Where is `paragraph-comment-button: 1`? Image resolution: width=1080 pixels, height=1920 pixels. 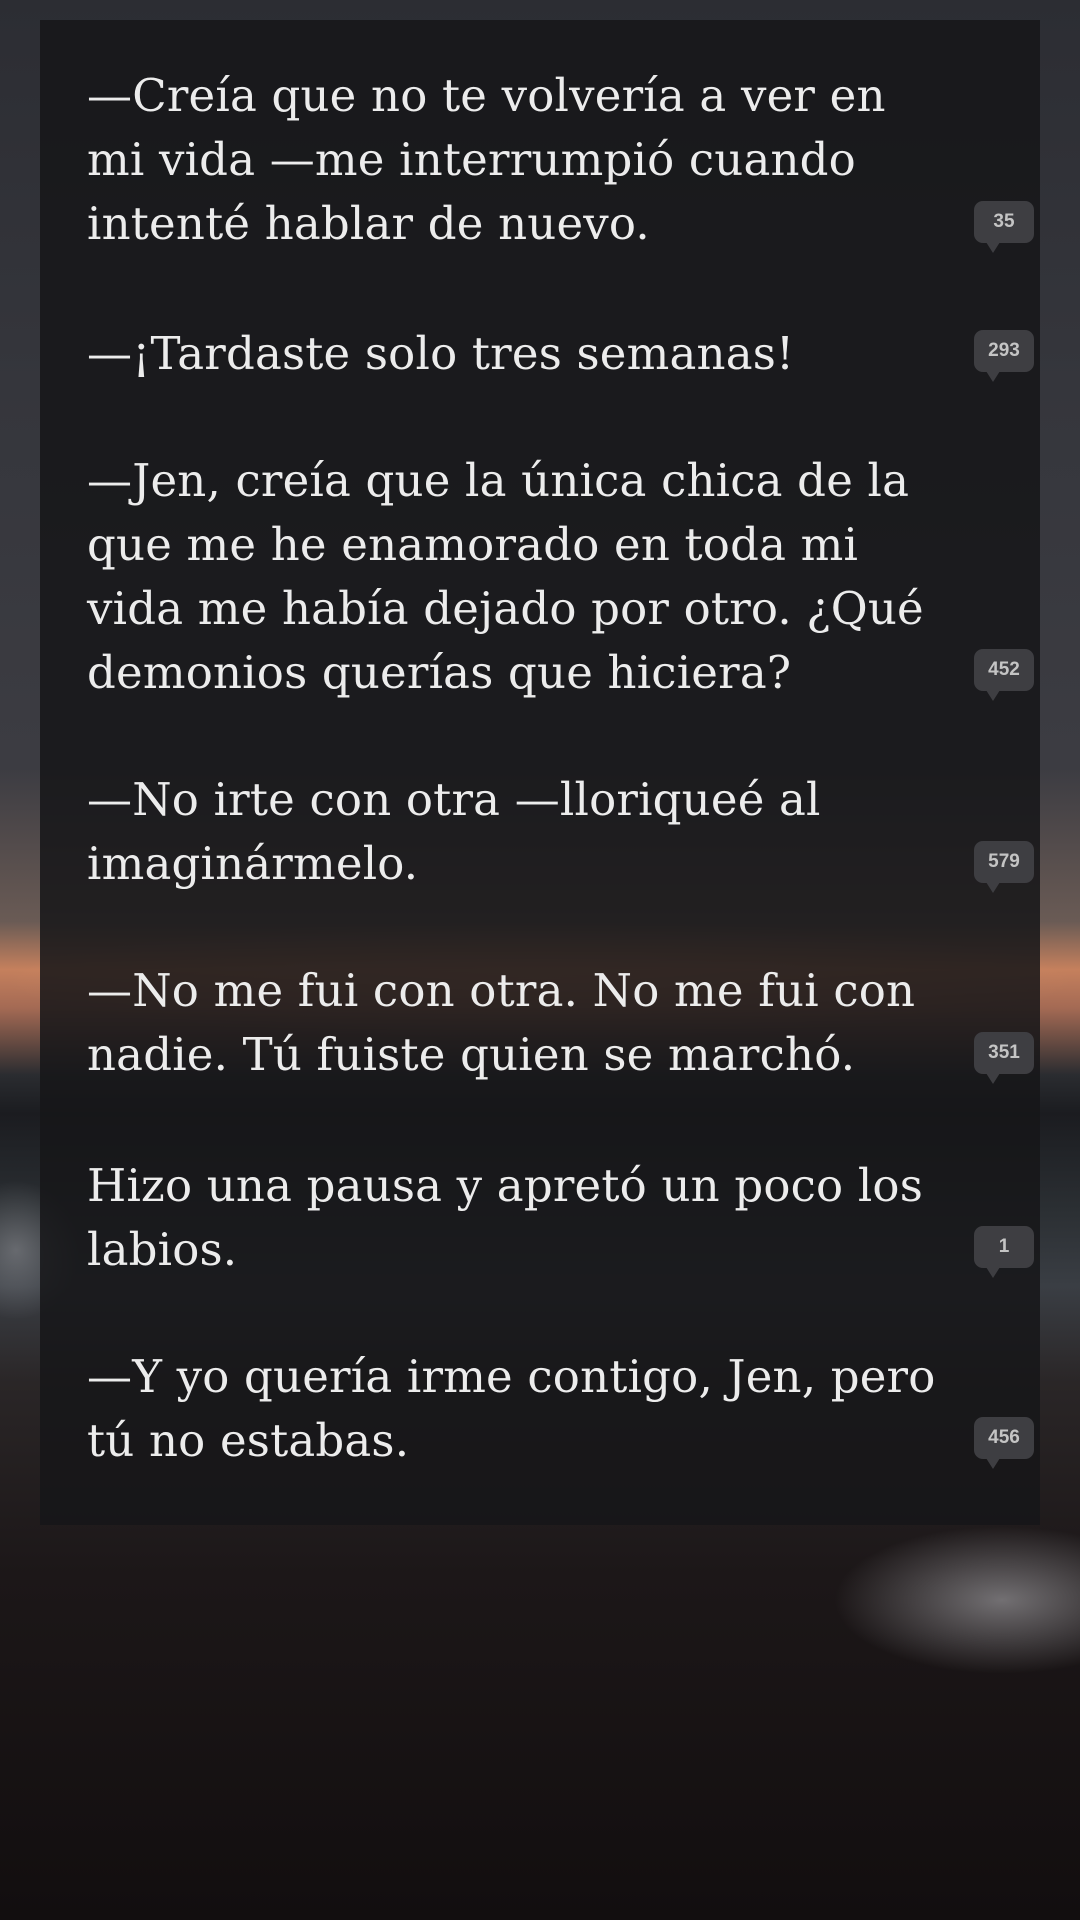
paragraph-comment-button: 1 is located at coordinates (1004, 1252).